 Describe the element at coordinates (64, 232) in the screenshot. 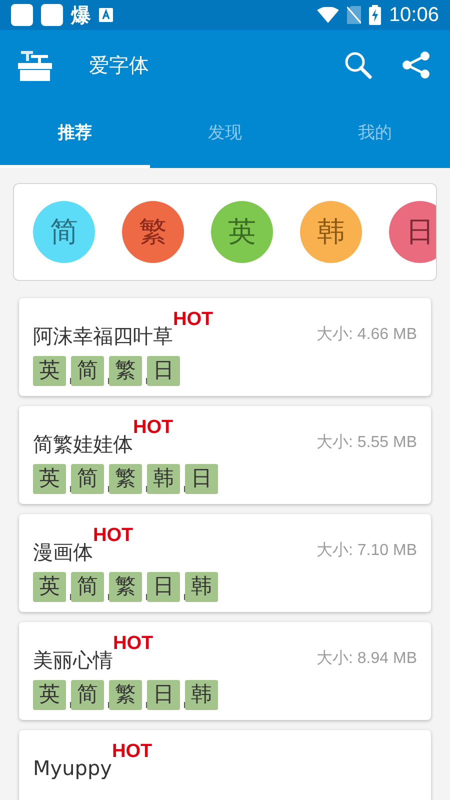

I see `category-button: 简` at that location.